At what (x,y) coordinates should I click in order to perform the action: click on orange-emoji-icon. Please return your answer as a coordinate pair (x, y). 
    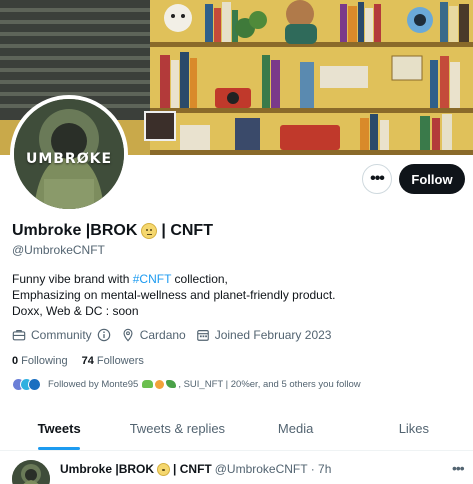
    Looking at the image, I should click on (160, 384).